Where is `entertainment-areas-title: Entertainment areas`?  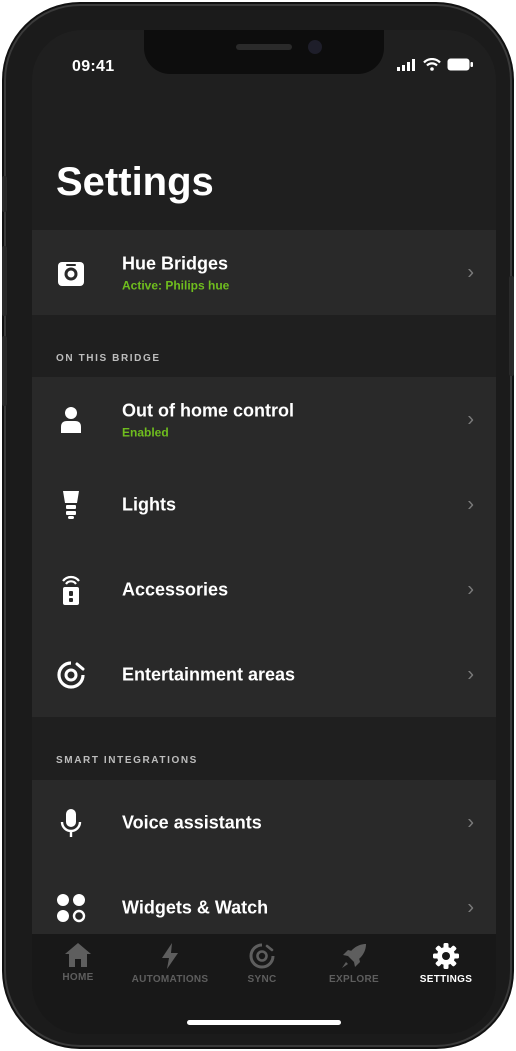
entertainment-areas-title: Entertainment areas is located at coordinates (209, 674).